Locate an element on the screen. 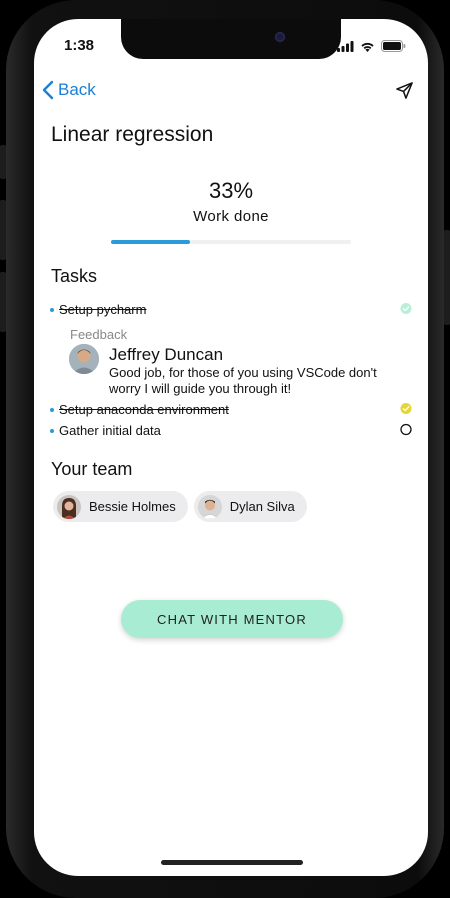 The height and width of the screenshot is (898, 450). tasks-heading: Tasks is located at coordinates (74, 276).